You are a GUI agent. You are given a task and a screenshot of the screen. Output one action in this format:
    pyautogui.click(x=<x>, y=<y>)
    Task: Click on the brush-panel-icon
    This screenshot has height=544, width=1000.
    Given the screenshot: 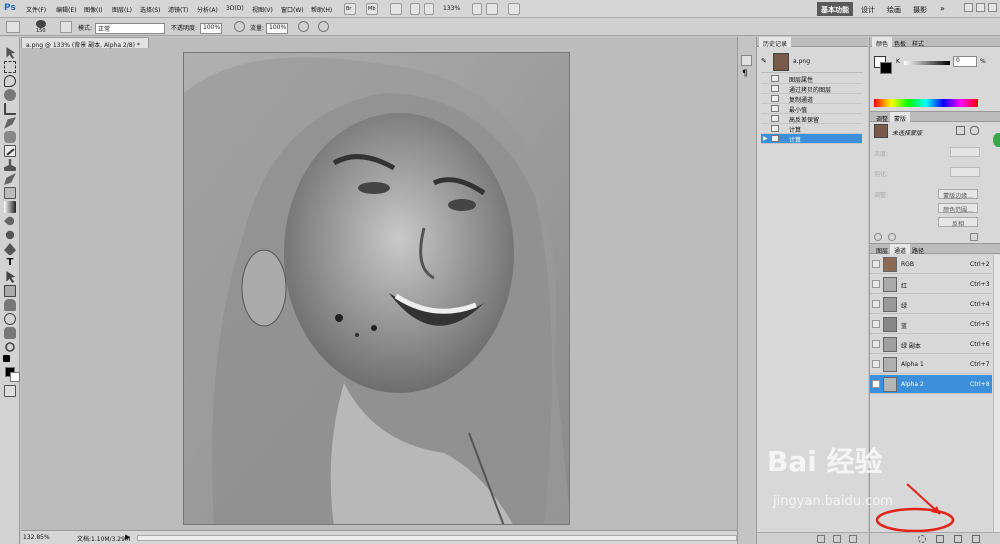 What is the action you would take?
    pyautogui.click(x=66, y=27)
    